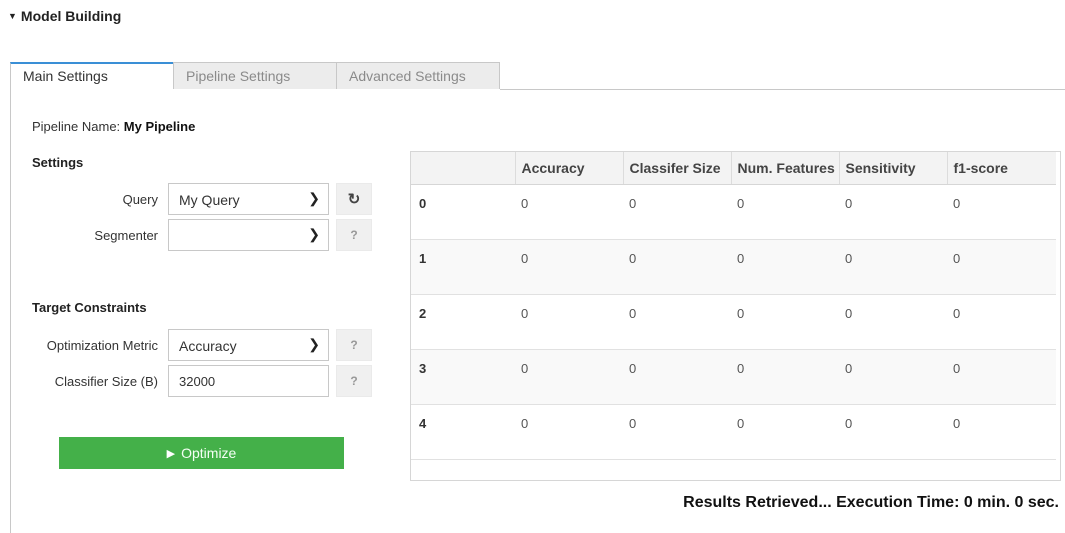 Image resolution: width=1065 pixels, height=533 pixels. I want to click on refresh-icon: ↻, so click(354, 199).